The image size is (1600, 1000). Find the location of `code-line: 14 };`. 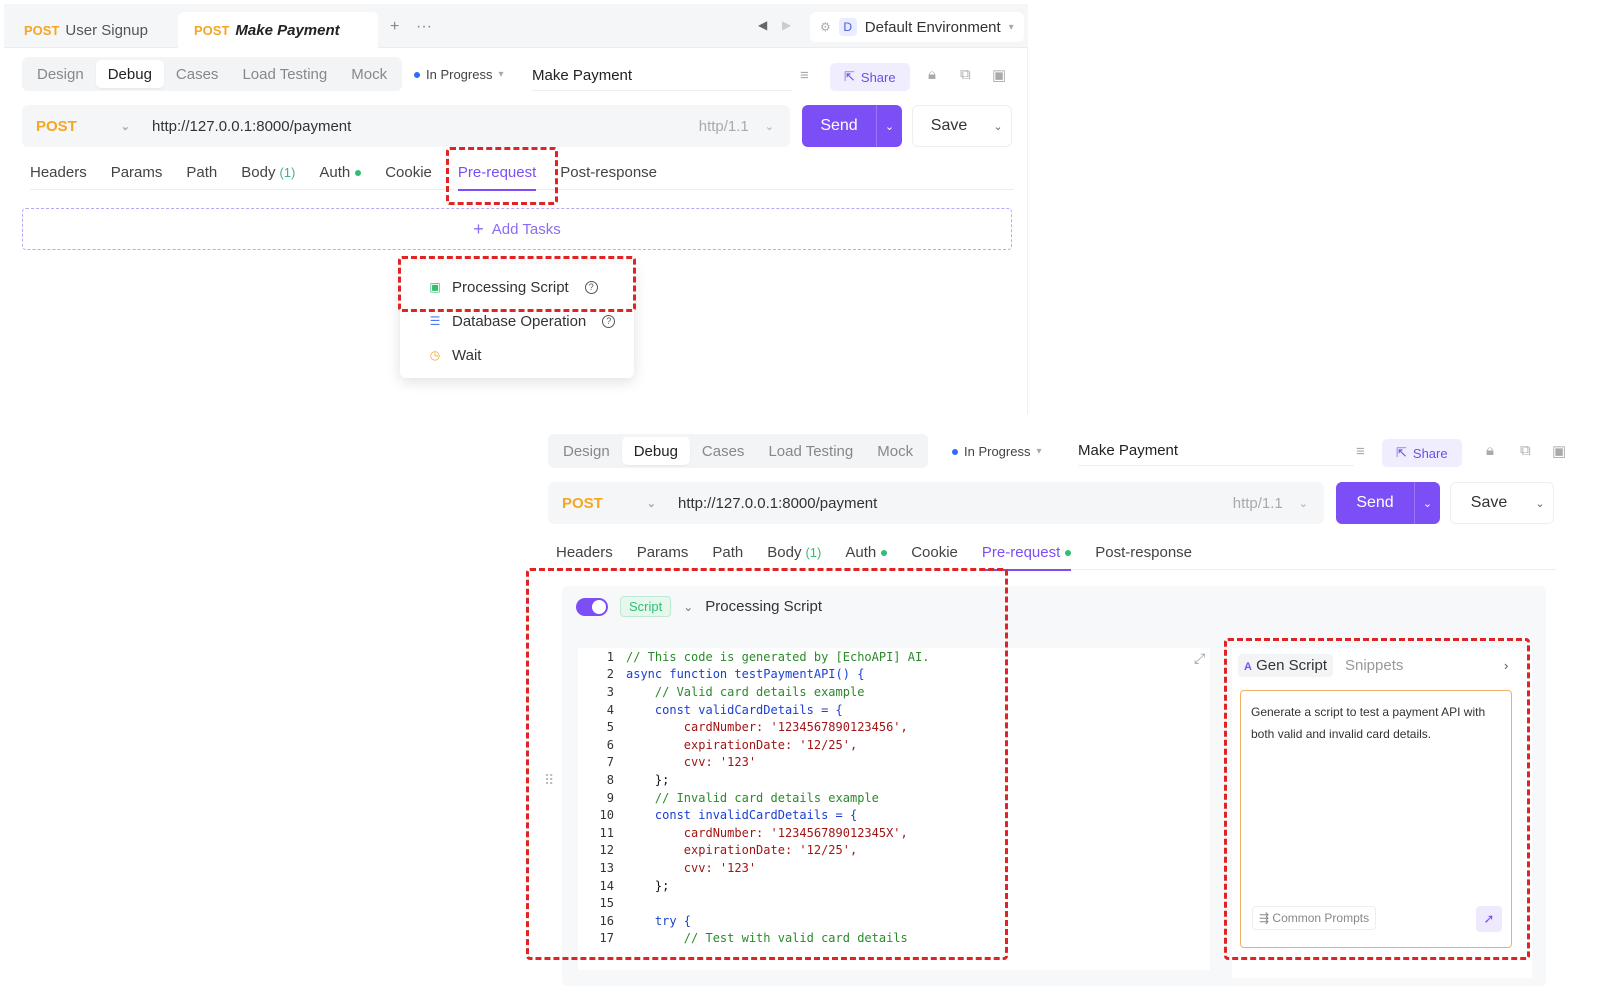

code-line: 14 }; is located at coordinates (634, 885).